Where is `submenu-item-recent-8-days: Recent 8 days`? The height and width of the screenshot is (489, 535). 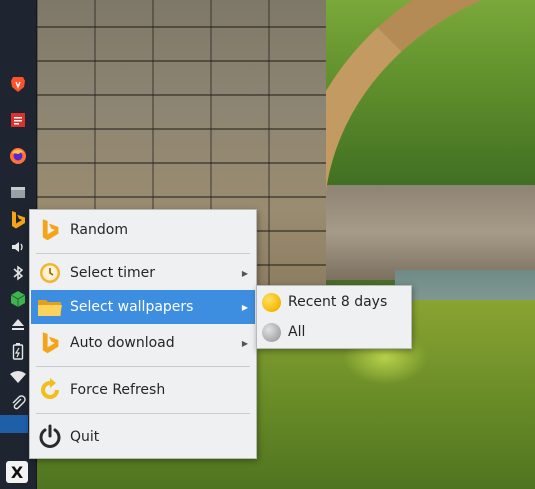
submenu-item-recent-8-days: Recent 8 days is located at coordinates (334, 302).